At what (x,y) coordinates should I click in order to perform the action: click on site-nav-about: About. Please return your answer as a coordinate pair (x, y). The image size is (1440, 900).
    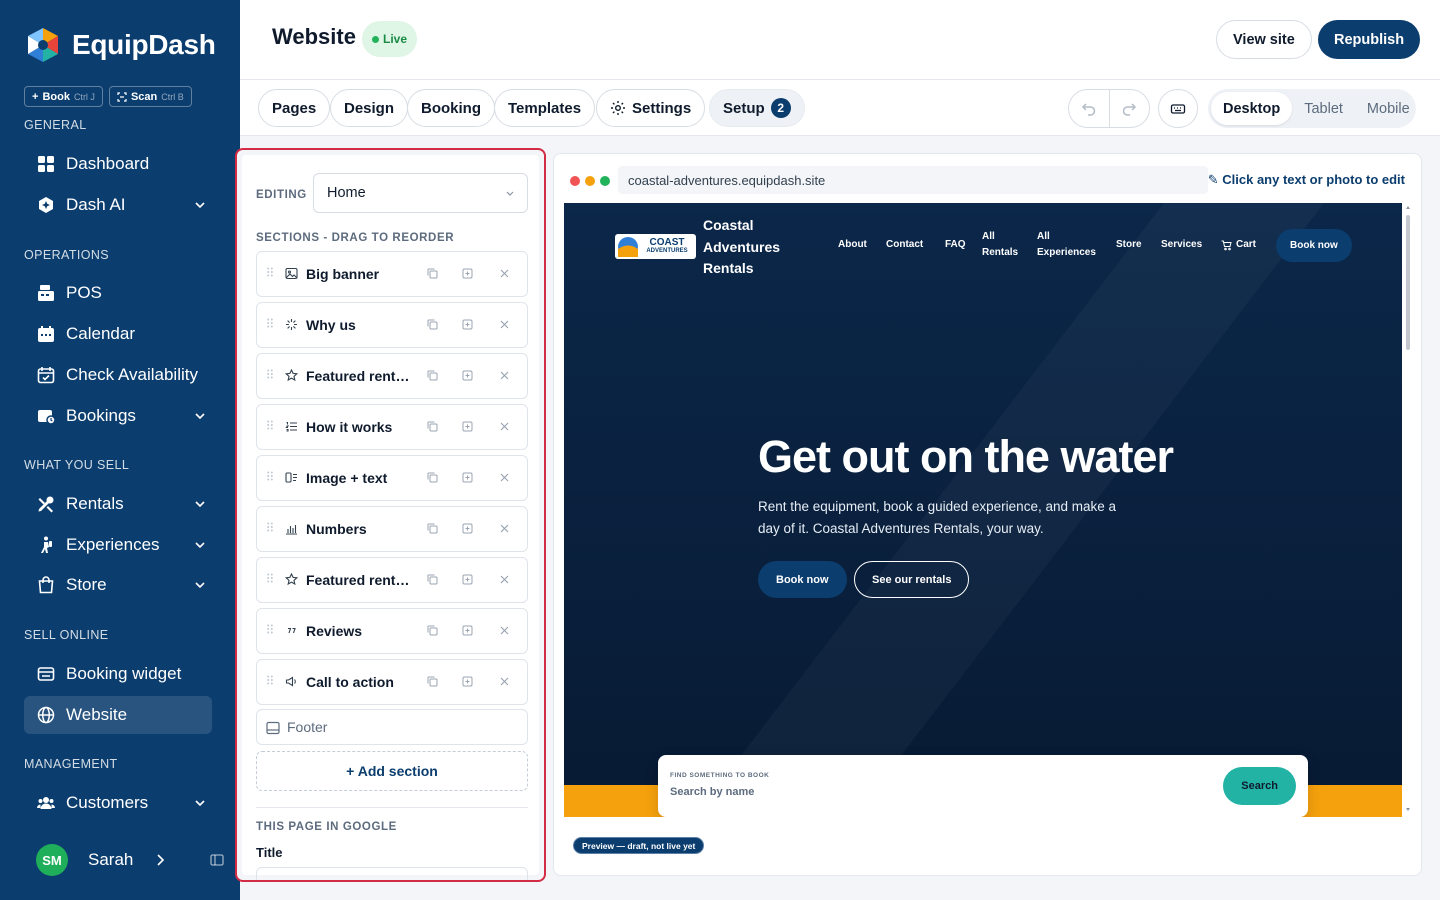
    Looking at the image, I should click on (852, 245).